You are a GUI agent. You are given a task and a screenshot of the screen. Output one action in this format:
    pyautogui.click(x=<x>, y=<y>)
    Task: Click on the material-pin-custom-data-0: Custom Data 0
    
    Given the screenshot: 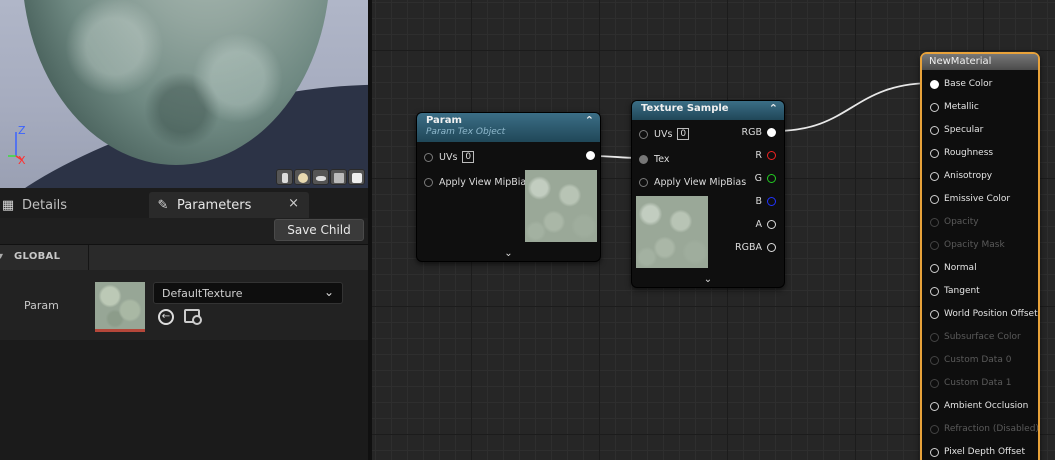 What is the action you would take?
    pyautogui.click(x=970, y=360)
    